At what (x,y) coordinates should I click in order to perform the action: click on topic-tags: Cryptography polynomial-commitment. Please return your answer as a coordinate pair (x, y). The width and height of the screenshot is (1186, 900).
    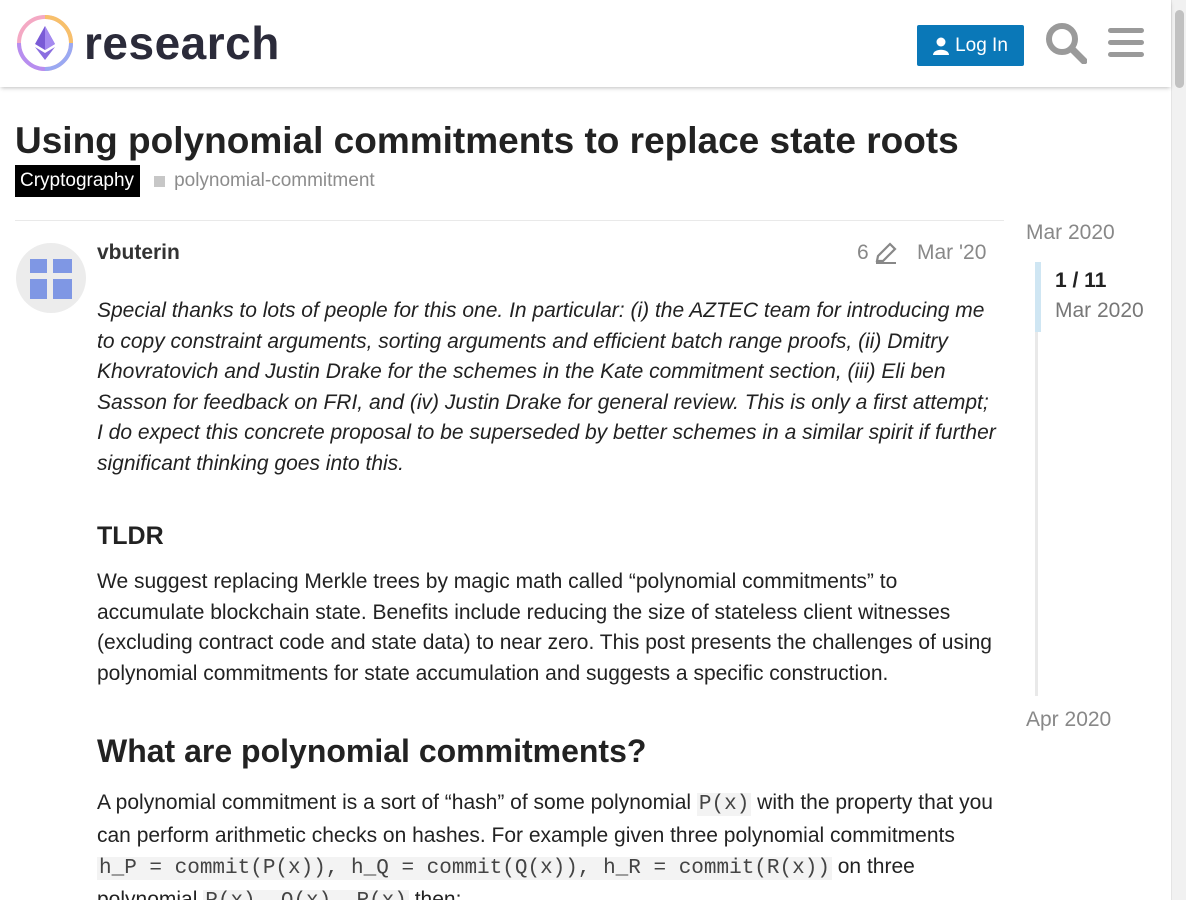
    Looking at the image, I should click on (195, 181).